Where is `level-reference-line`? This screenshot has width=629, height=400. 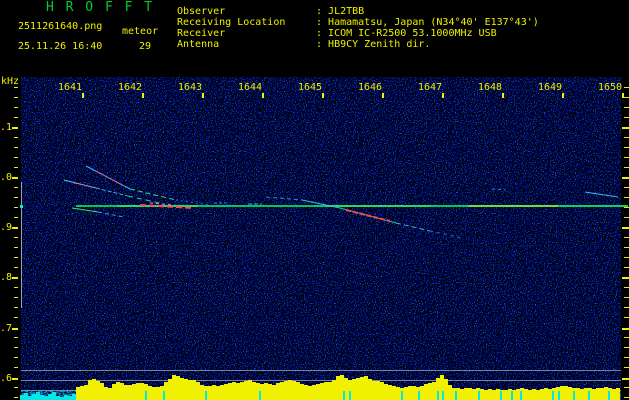 level-reference-line is located at coordinates (321, 370).